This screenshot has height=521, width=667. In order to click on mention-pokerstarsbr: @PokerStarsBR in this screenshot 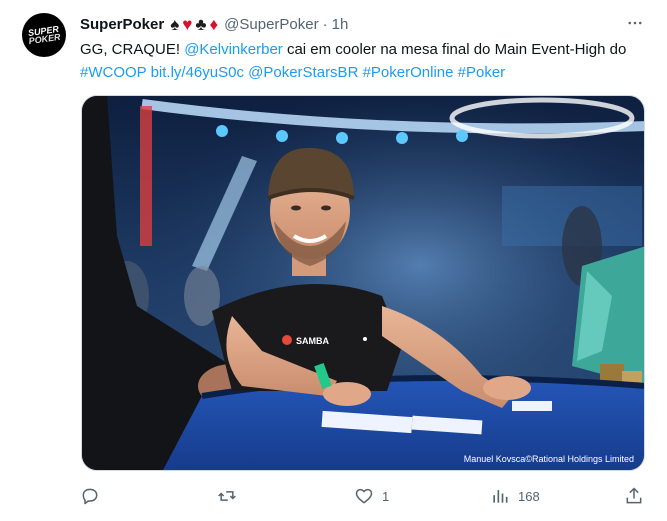, I will do `click(303, 72)`.